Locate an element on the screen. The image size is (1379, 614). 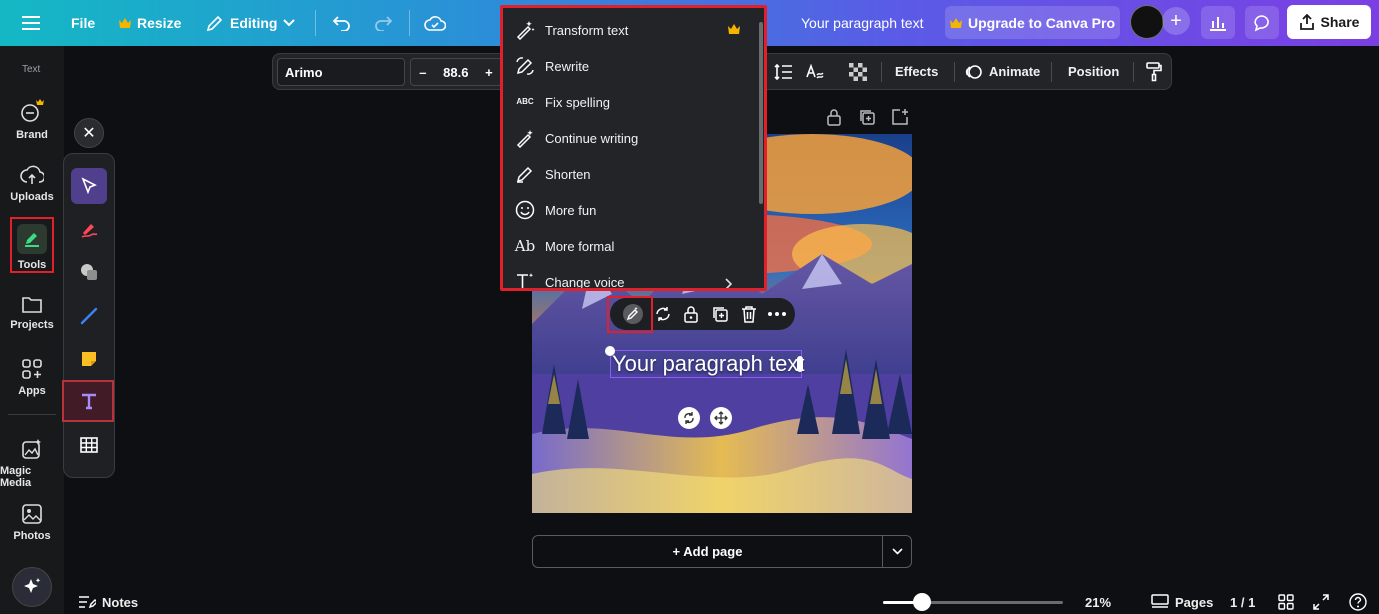
menu-item-continue-writing: Continue writing is located at coordinates (635, 138).